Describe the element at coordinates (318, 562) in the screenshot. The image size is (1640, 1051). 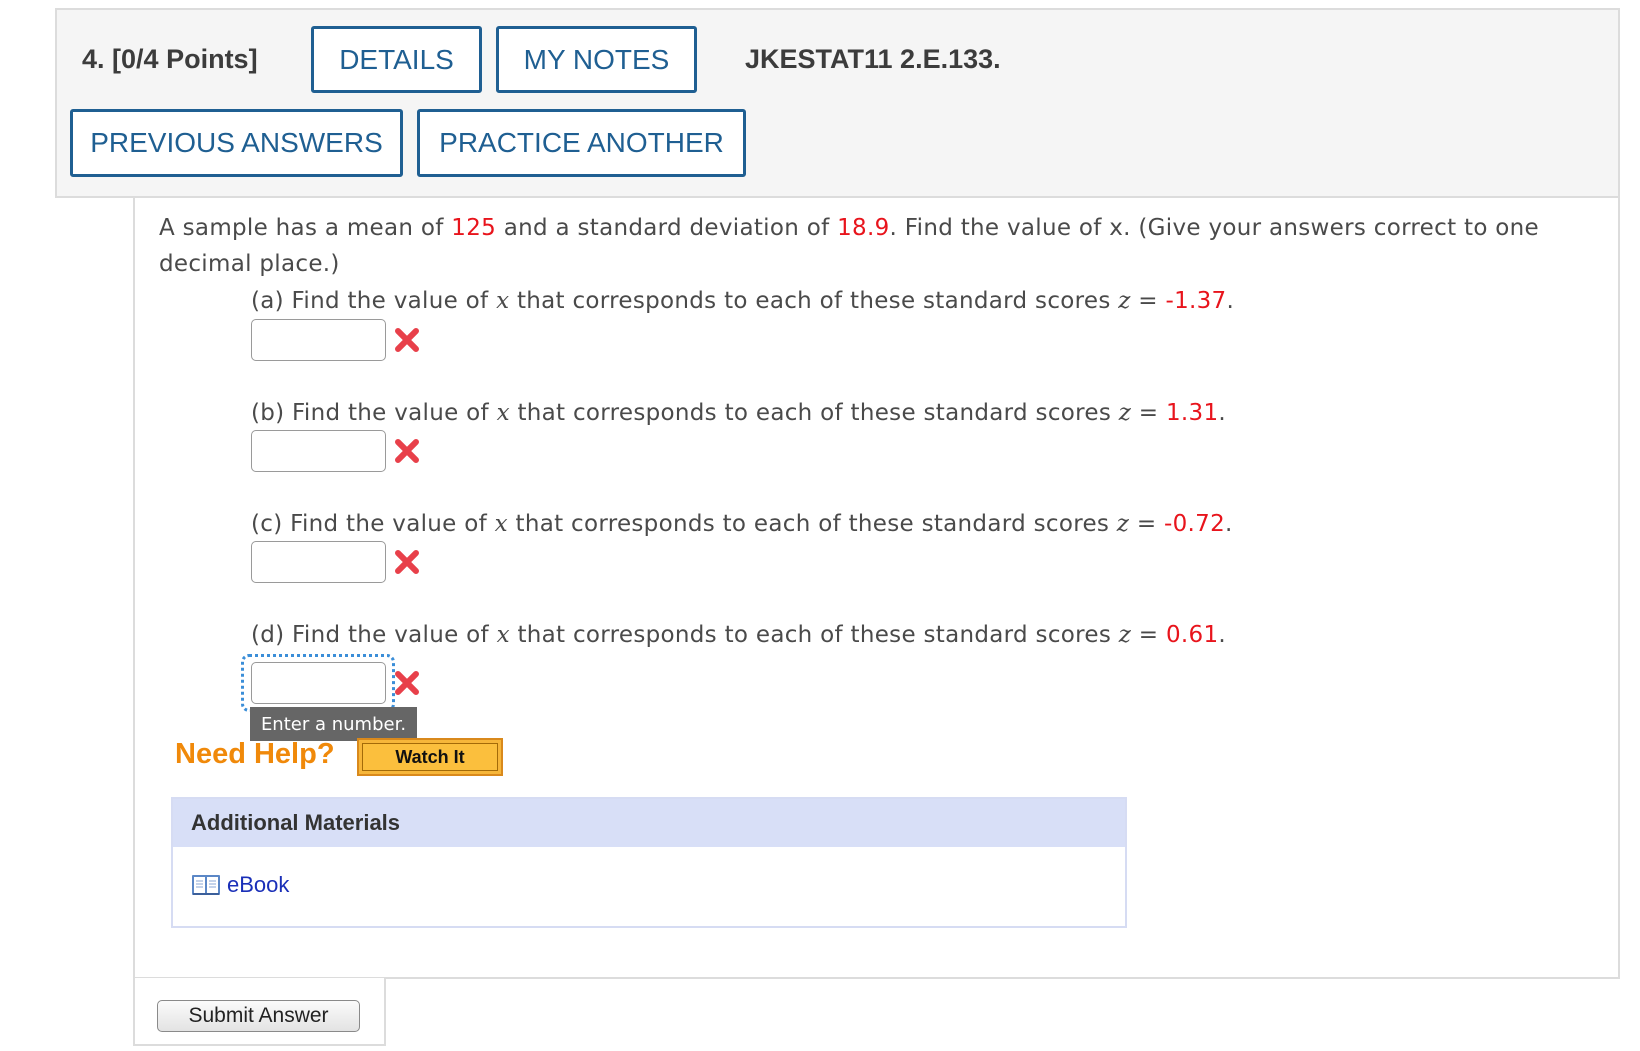
I see `part-c-answer-input` at that location.